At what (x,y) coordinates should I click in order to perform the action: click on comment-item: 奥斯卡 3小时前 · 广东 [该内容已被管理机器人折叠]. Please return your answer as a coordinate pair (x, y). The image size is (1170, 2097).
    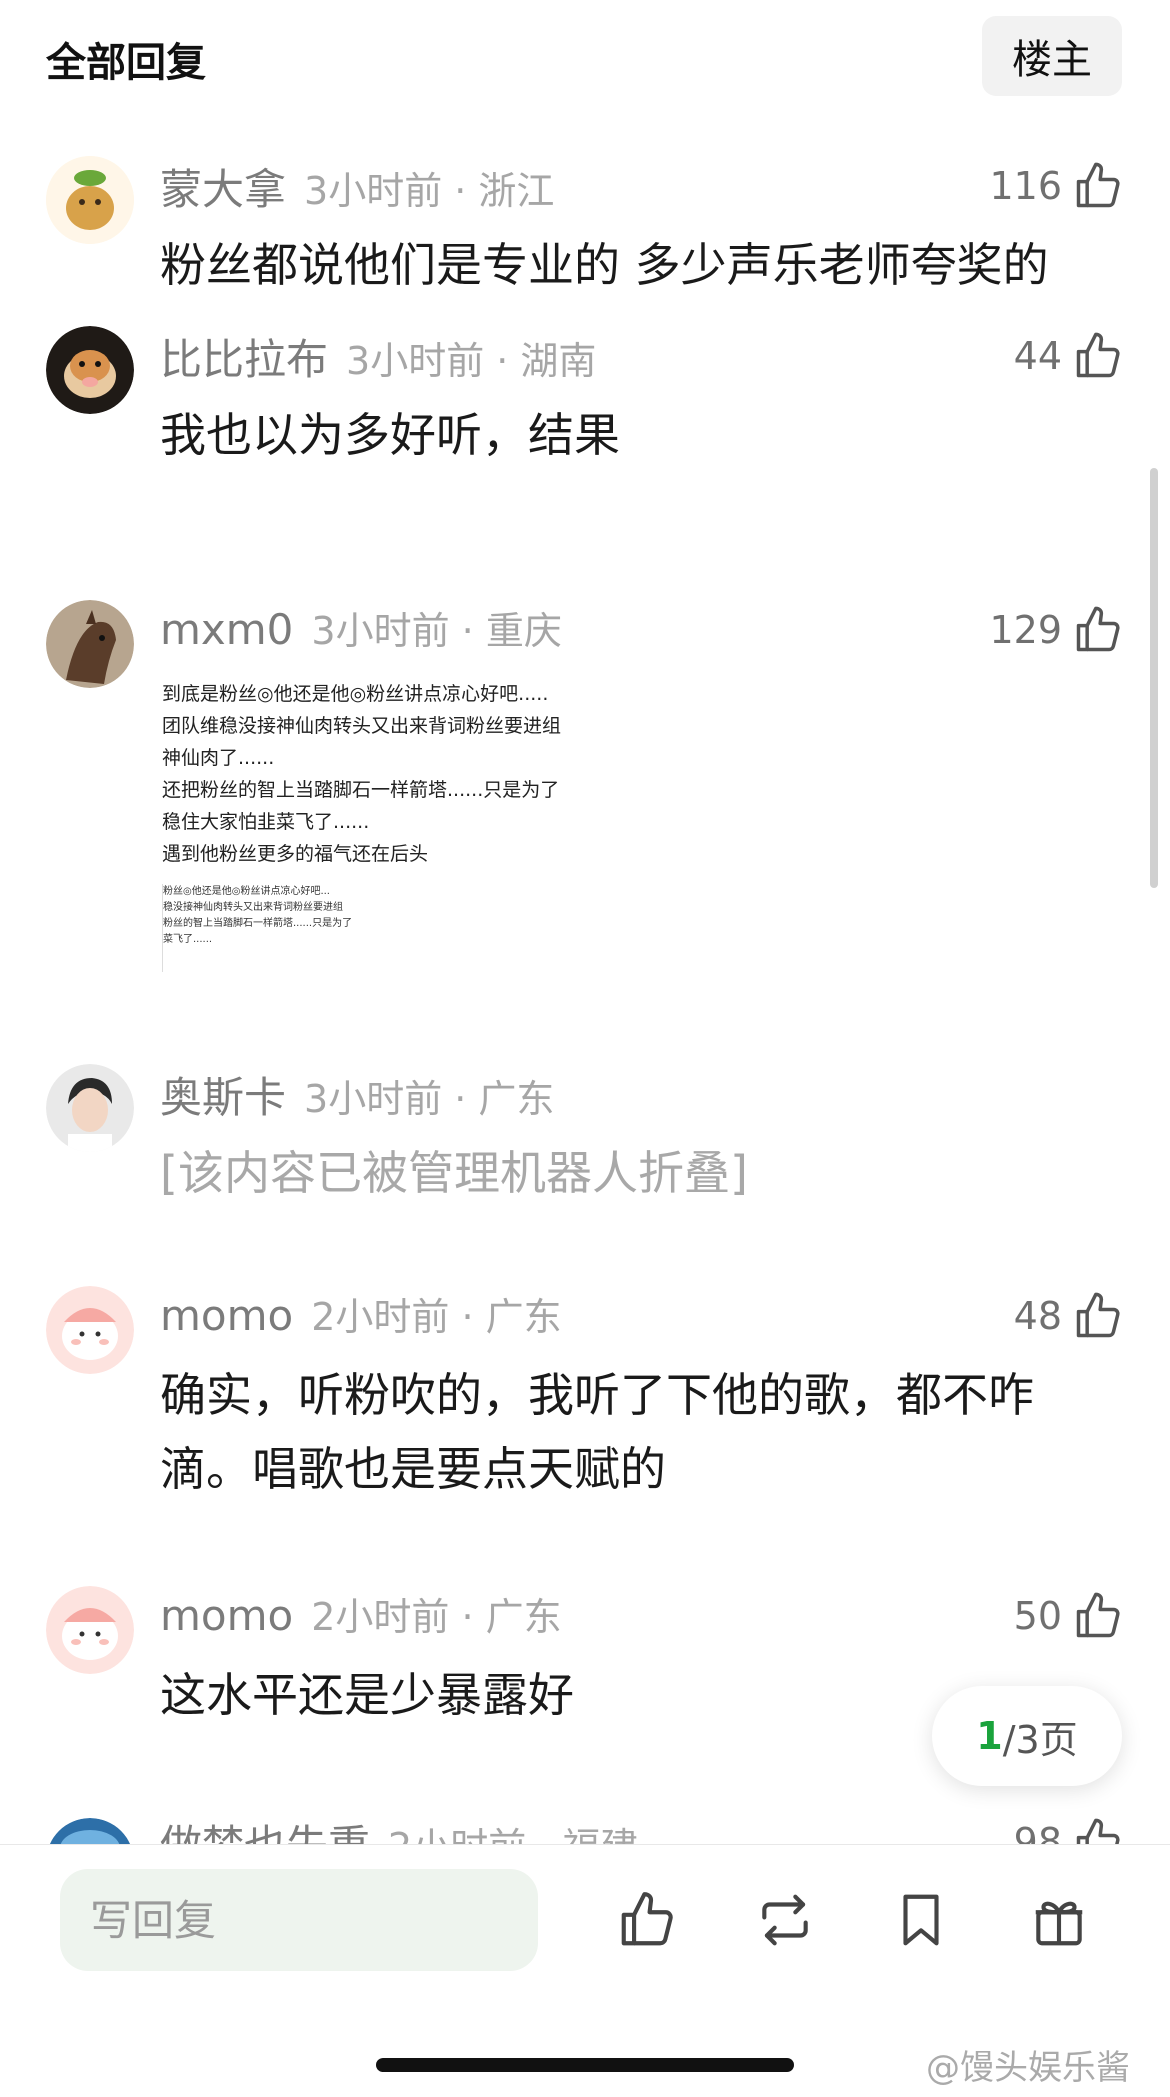
    Looking at the image, I should click on (585, 1144).